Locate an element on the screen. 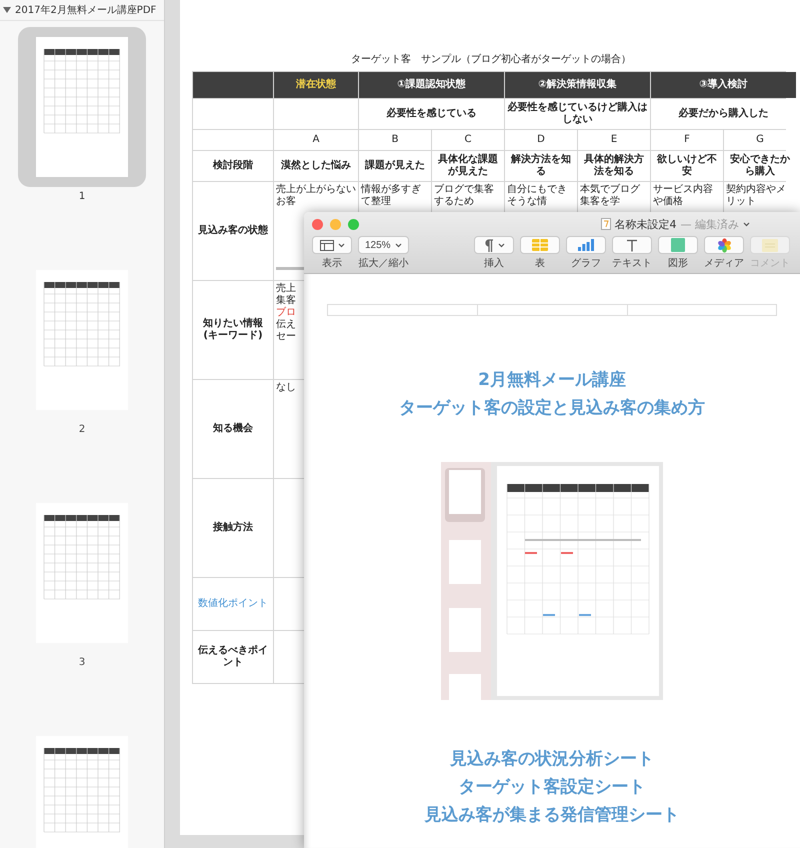  square-icon is located at coordinates (678, 245).